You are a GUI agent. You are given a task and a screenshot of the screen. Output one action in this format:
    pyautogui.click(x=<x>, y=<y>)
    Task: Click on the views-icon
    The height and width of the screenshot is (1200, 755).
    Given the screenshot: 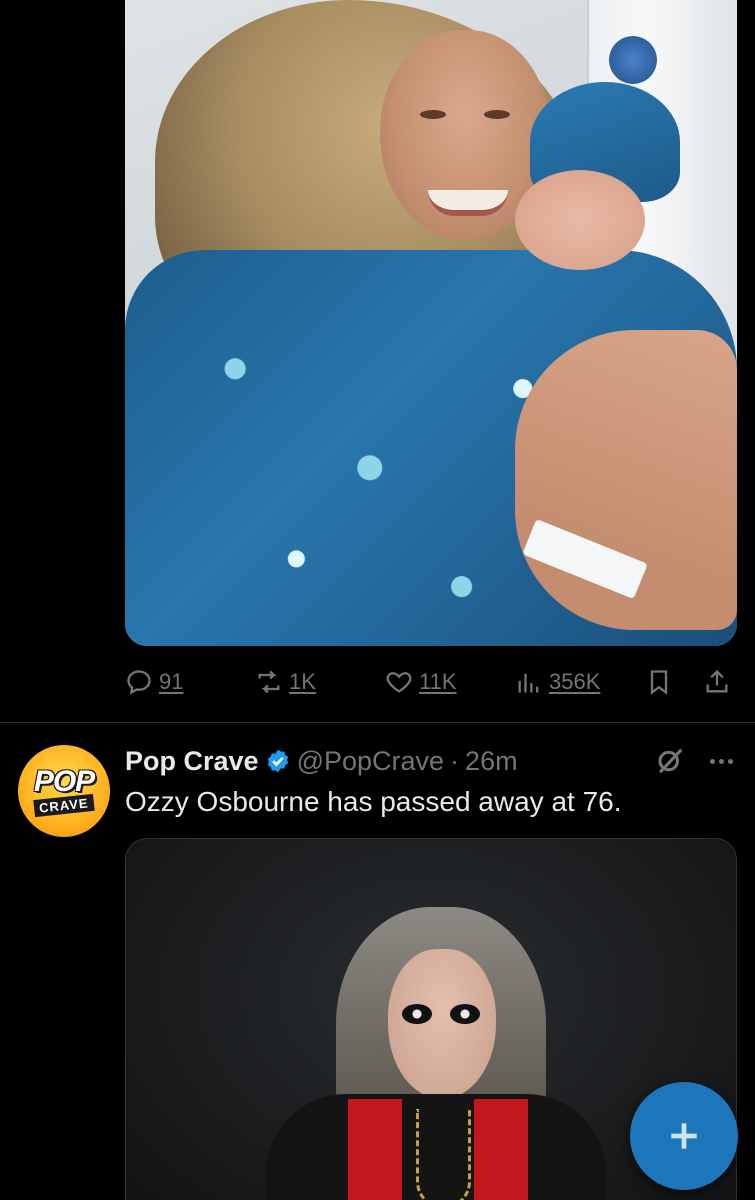 What is the action you would take?
    pyautogui.click(x=528, y=683)
    